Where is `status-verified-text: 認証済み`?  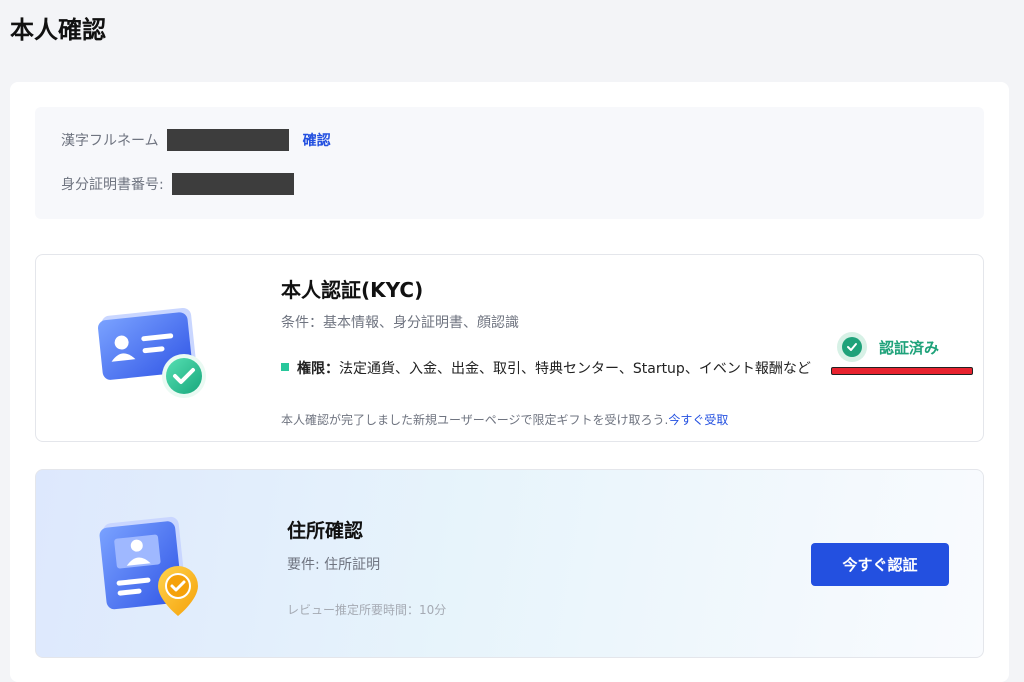
status-verified-text: 認証済み is located at coordinates (909, 347).